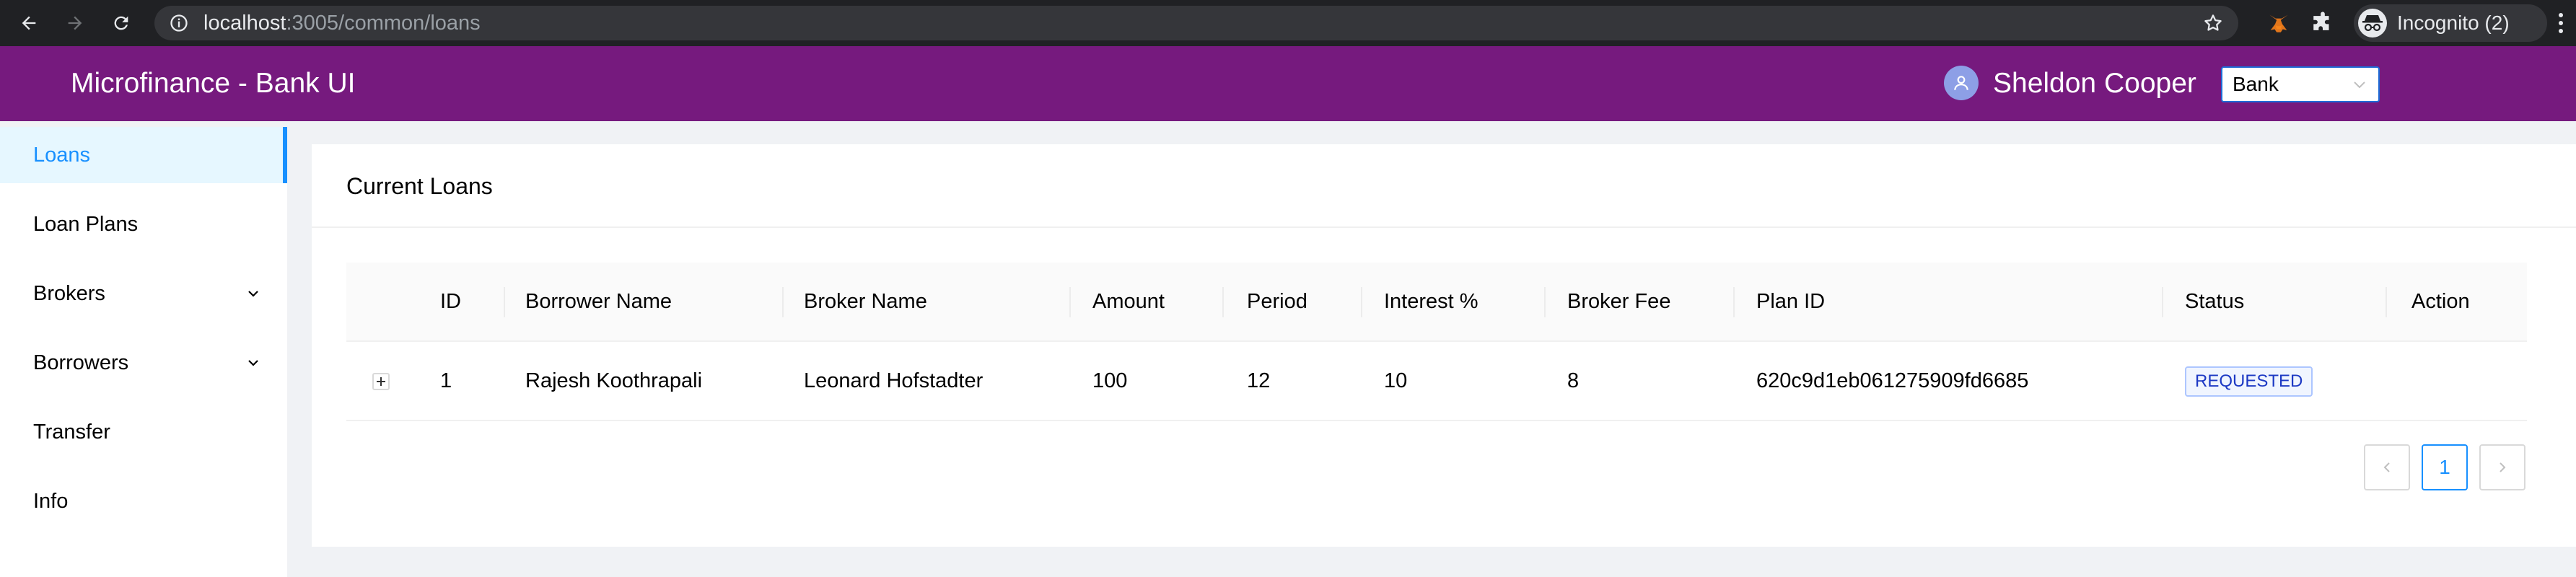 The height and width of the screenshot is (577, 2576). What do you see at coordinates (419, 186) in the screenshot?
I see `card-title: Current Loans` at bounding box center [419, 186].